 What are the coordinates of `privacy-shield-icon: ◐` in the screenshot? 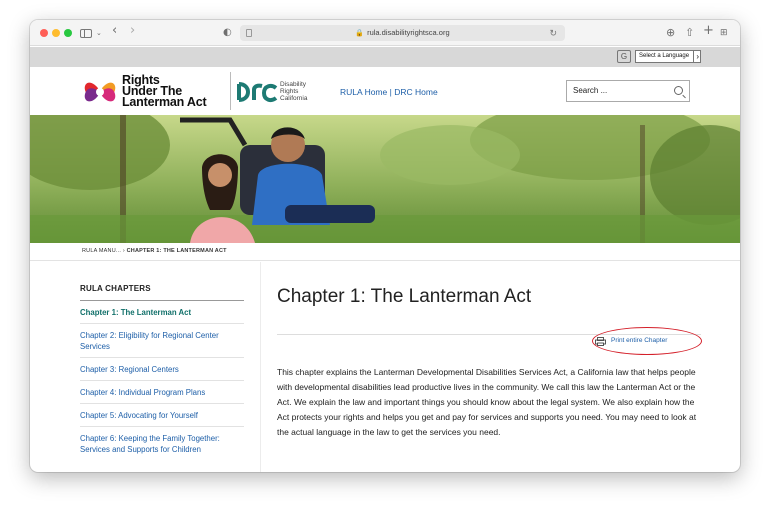 It's located at (227, 33).